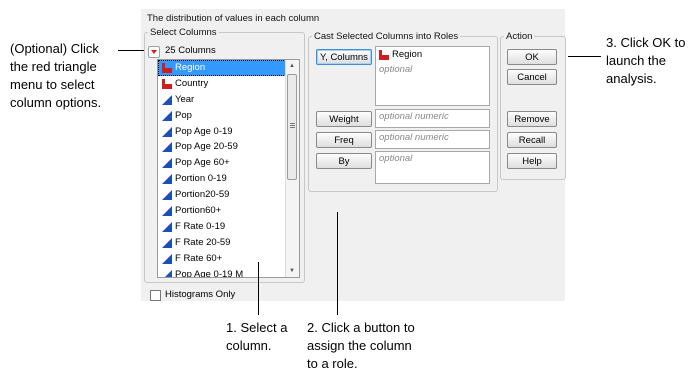 The image size is (699, 373). I want to click on select-columns-legend: Select Columns, so click(183, 32).